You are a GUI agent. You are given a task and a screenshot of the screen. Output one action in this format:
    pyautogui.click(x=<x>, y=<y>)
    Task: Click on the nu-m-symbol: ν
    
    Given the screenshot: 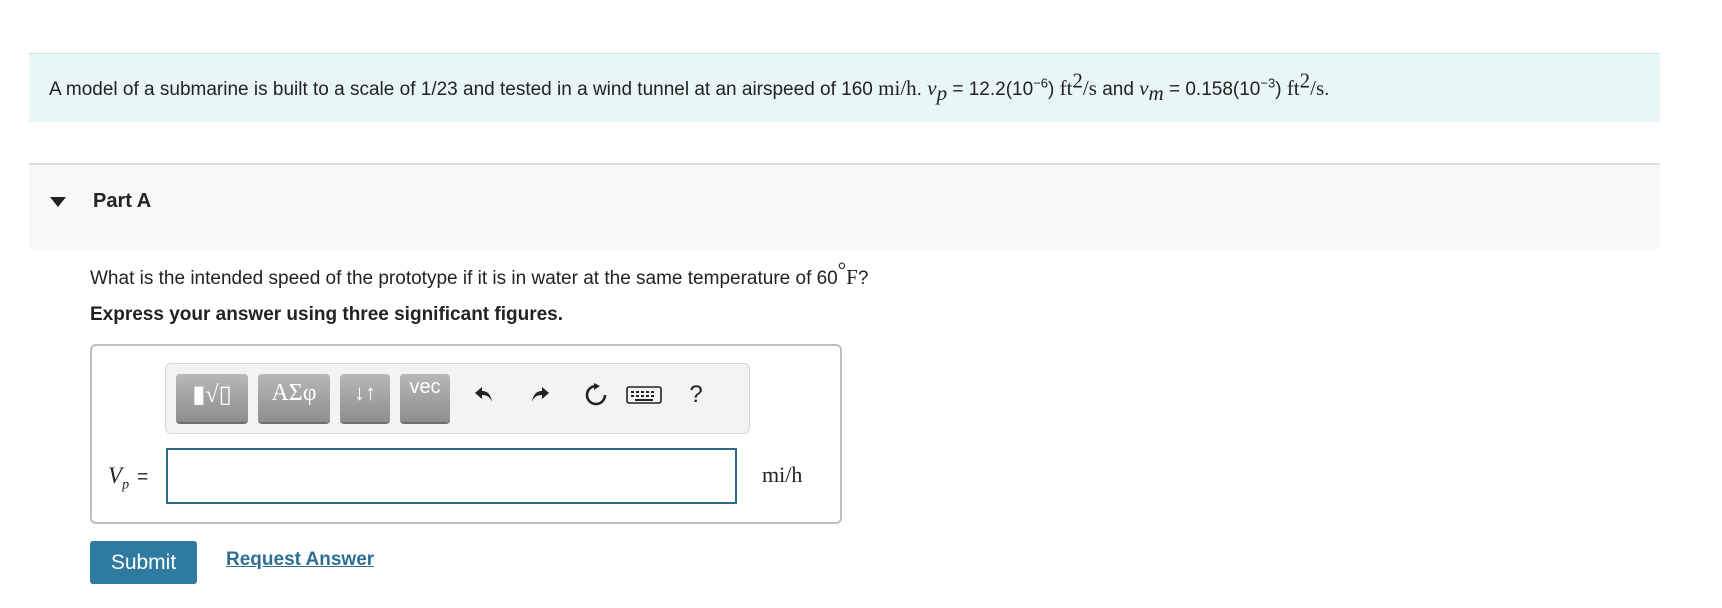 What is the action you would take?
    pyautogui.click(x=1144, y=88)
    